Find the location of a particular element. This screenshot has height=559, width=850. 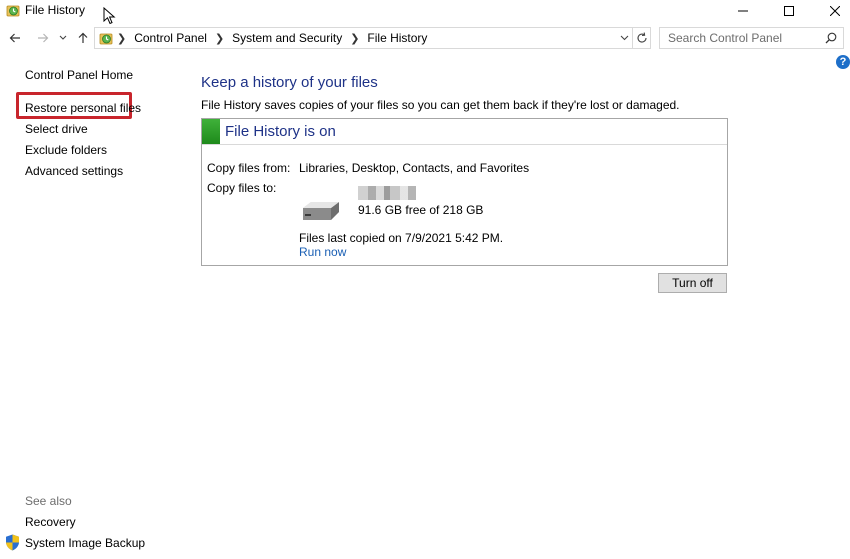

refresh-icon is located at coordinates (641, 37).